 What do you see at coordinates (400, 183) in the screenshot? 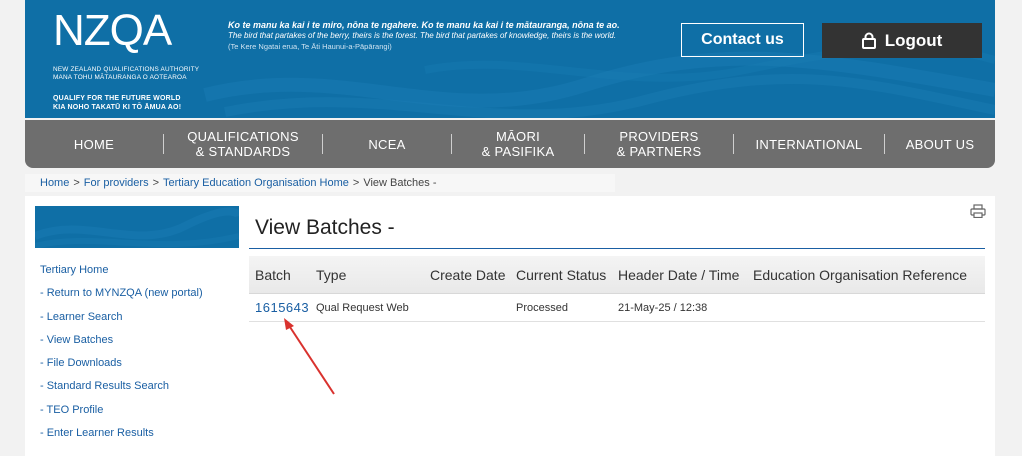
I see `breadcrumb-current: View Batches -` at bounding box center [400, 183].